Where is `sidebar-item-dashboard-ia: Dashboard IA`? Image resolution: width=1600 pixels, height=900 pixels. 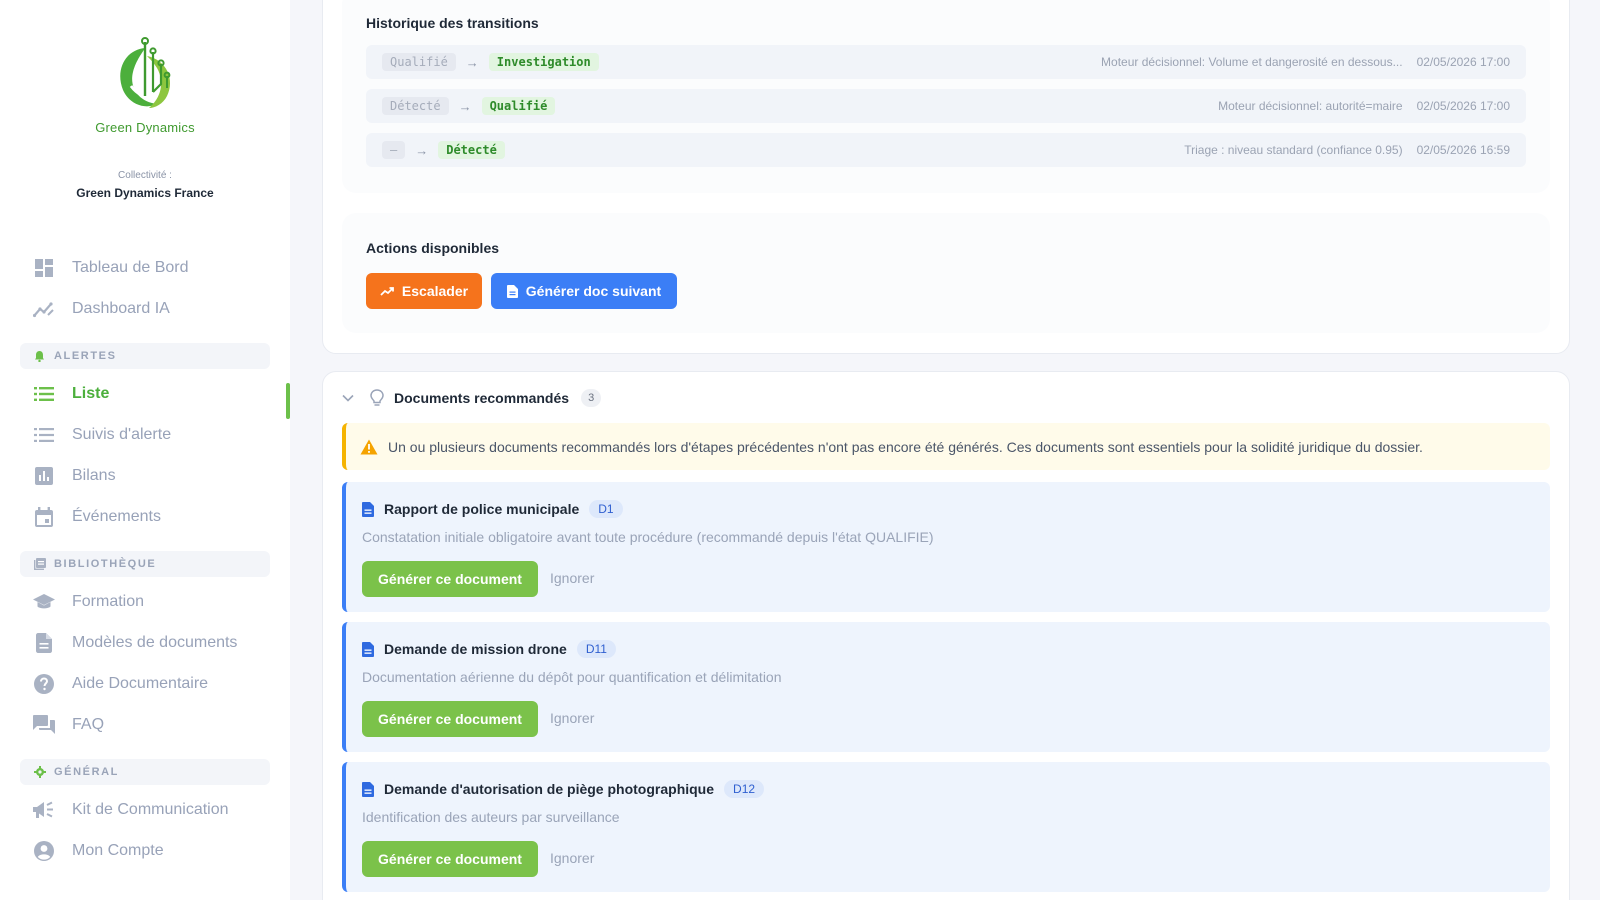 sidebar-item-dashboard-ia: Dashboard IA is located at coordinates (145, 309).